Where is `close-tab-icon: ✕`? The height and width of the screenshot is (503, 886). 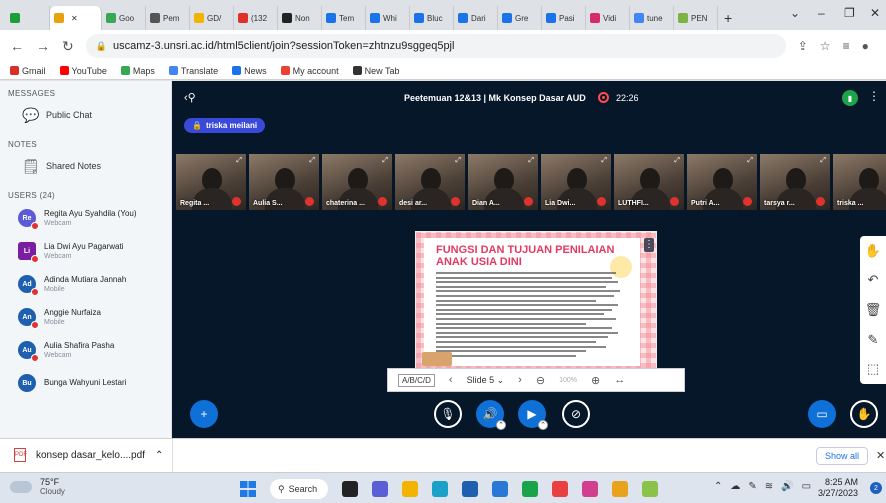 close-tab-icon: ✕ is located at coordinates (74, 18).